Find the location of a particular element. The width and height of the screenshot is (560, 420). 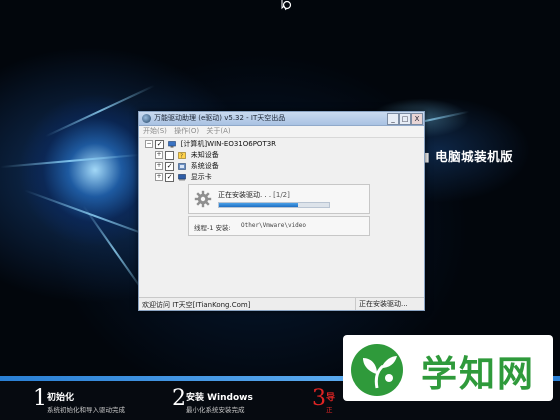

tree-item-label: 系统设备 is located at coordinates (204, 166).